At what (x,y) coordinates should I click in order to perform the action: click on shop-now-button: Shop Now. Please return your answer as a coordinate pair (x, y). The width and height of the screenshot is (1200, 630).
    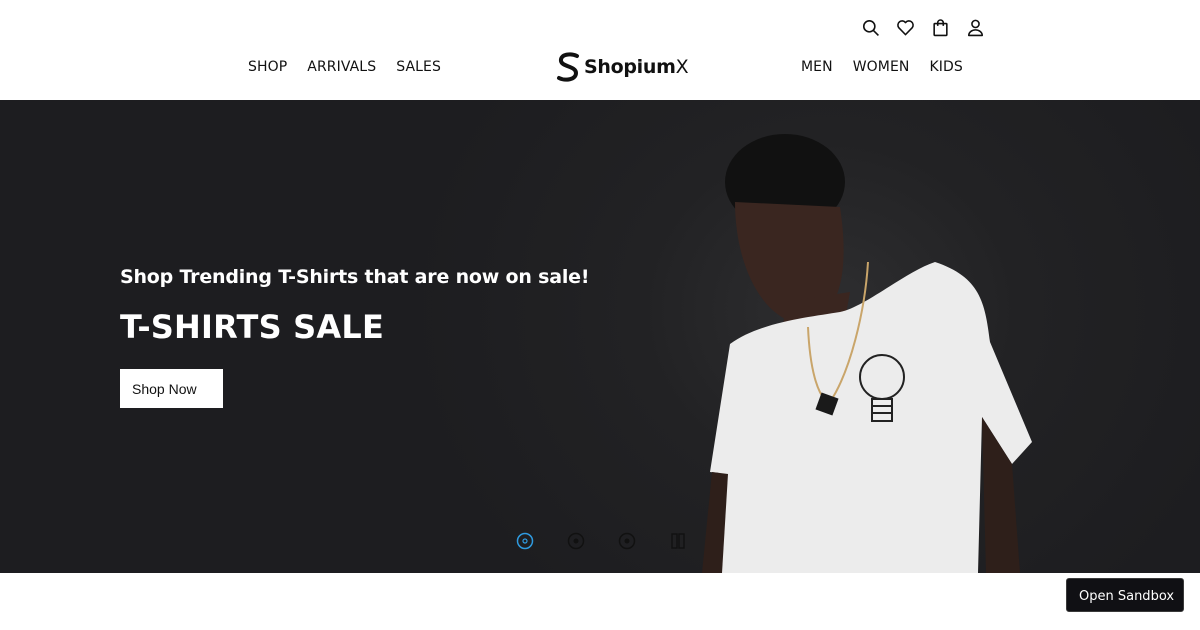
    Looking at the image, I should click on (171, 388).